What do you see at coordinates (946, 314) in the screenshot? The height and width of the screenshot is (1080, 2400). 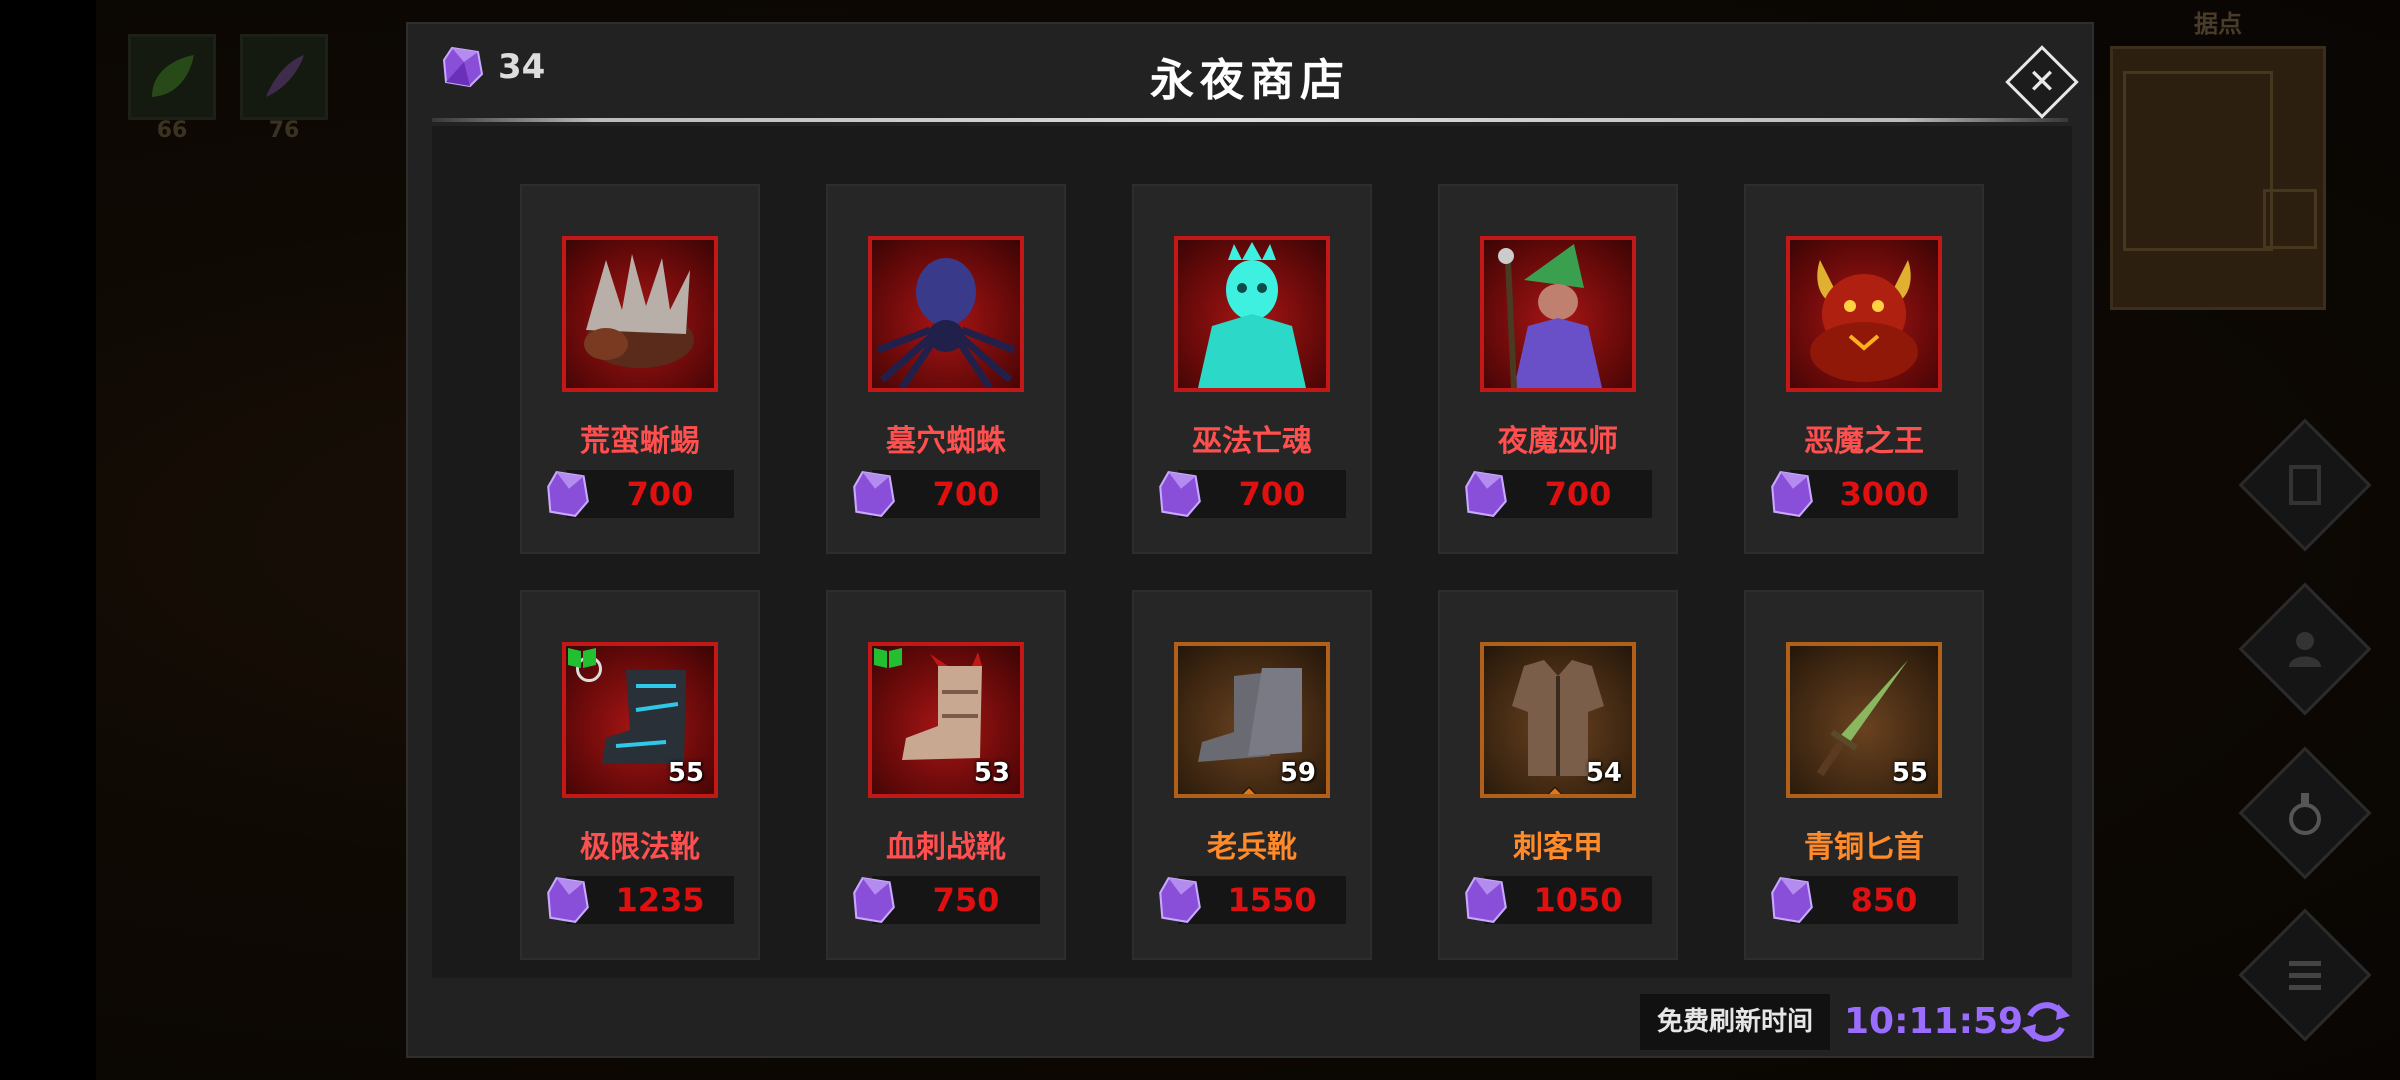 I see `spider-portrait-icon` at bounding box center [946, 314].